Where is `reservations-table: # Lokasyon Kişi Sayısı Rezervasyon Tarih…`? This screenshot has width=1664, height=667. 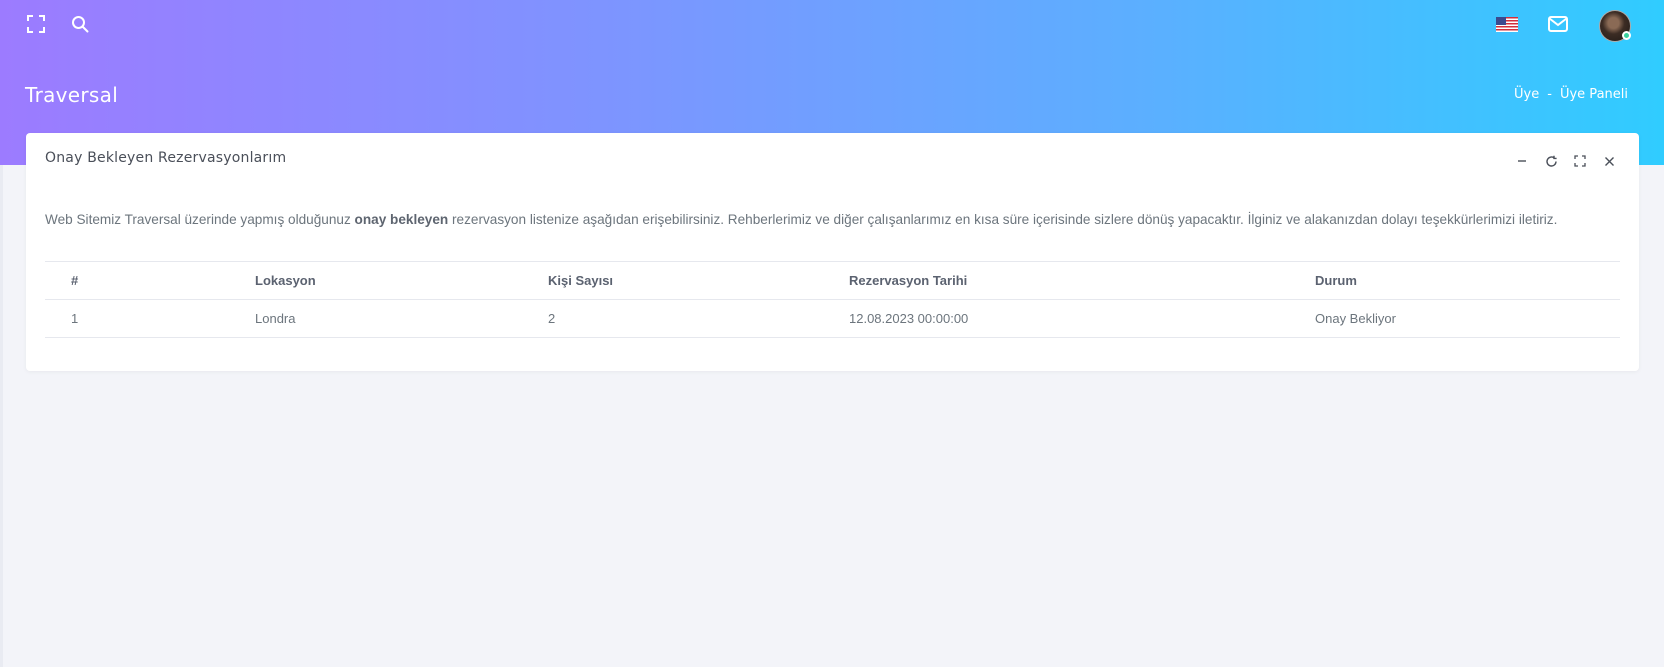 reservations-table: # Lokasyon Kişi Sayısı Rezervasyon Tarih… is located at coordinates (832, 299).